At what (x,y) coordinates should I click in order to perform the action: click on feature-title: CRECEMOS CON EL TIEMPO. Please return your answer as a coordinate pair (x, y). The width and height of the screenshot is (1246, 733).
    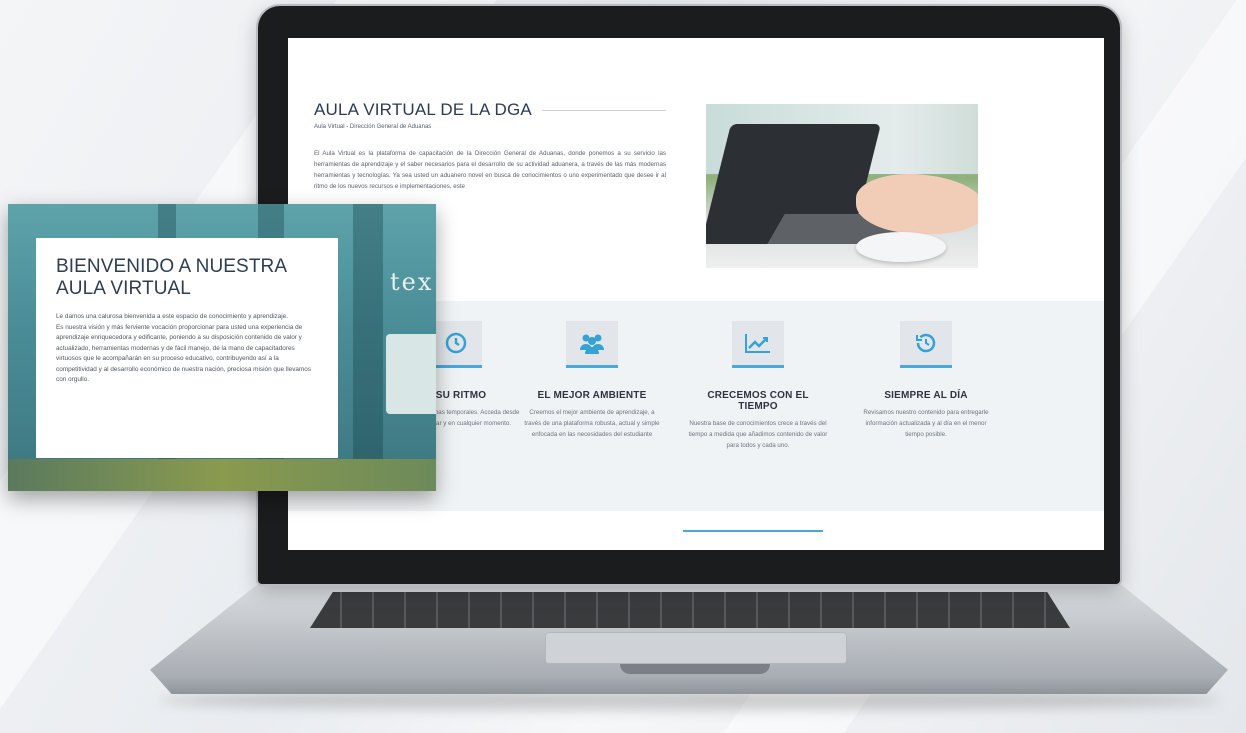
    Looking at the image, I should click on (758, 401).